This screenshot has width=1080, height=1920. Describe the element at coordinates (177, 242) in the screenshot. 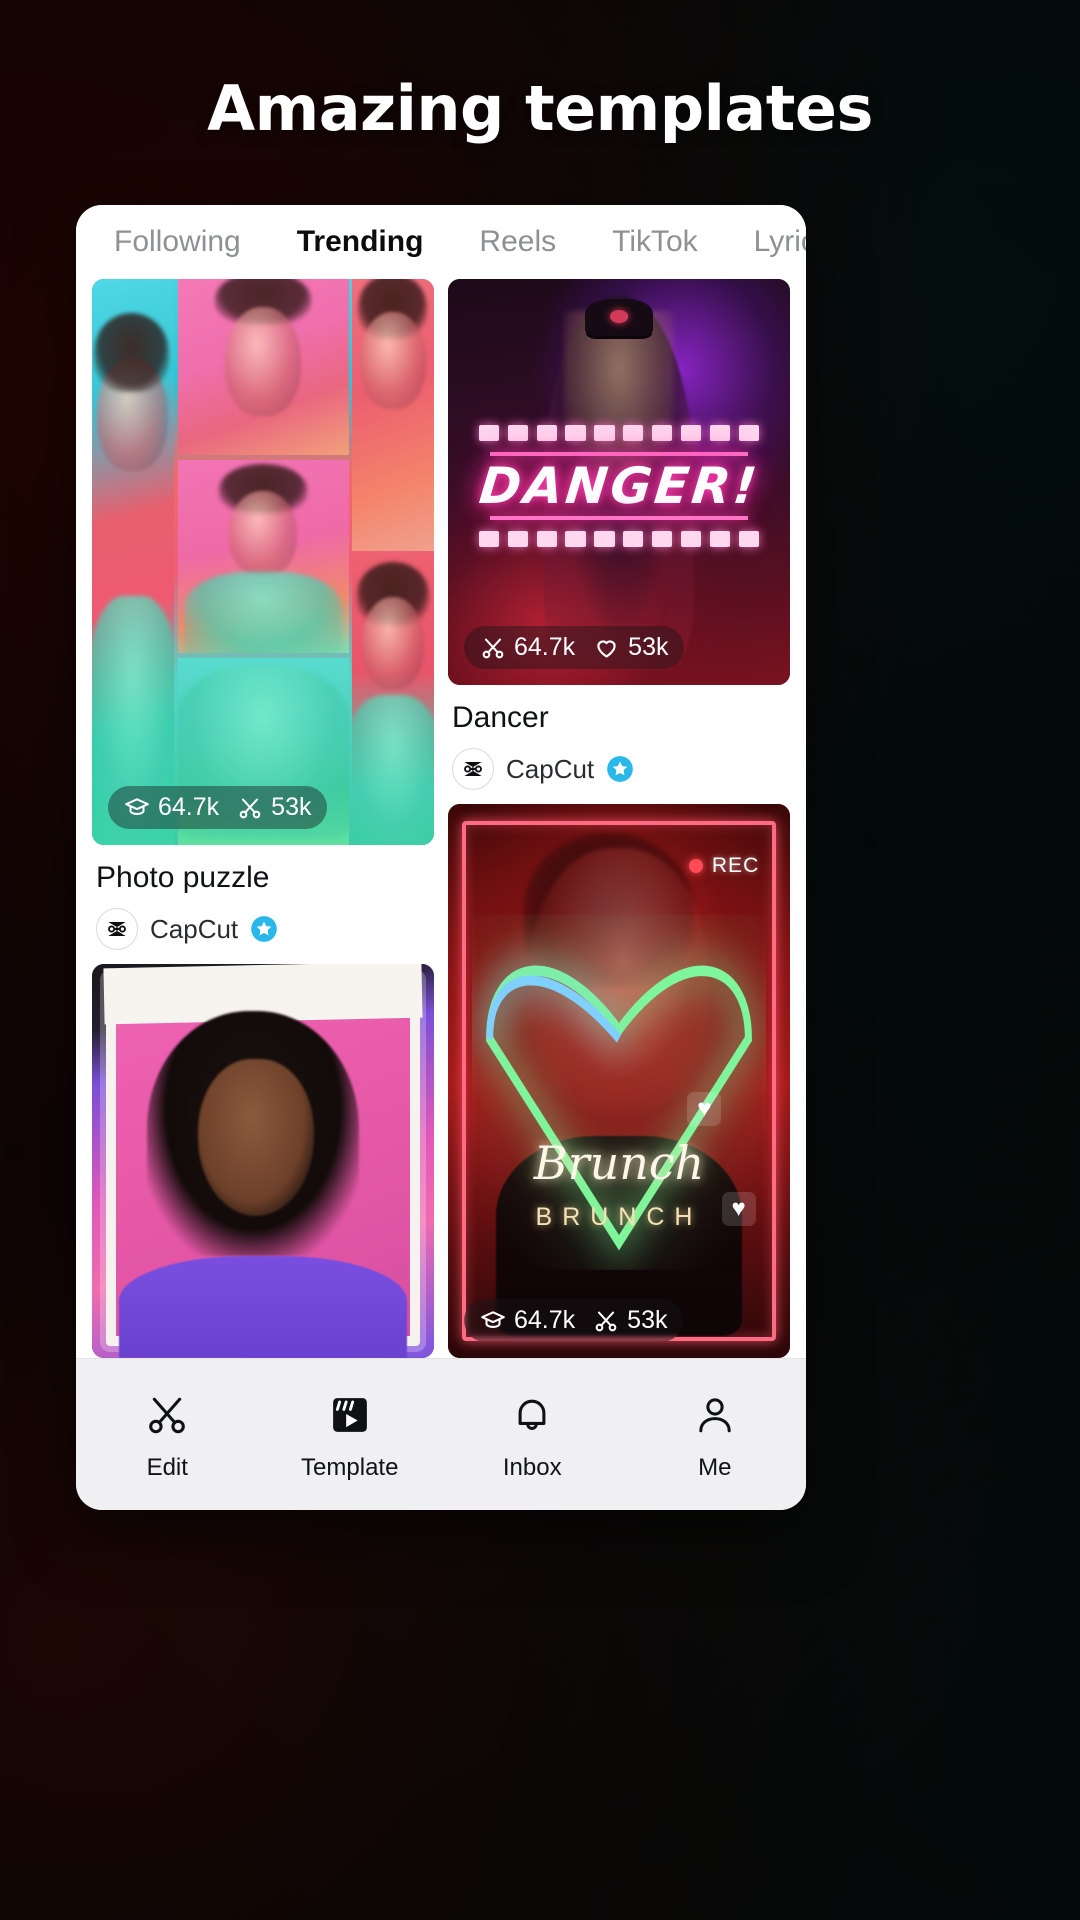

I see `tab-following: Following` at that location.